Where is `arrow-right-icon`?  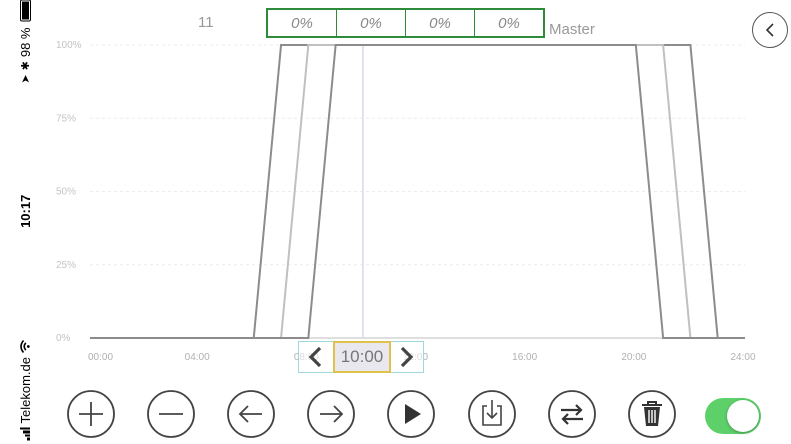 arrow-right-icon is located at coordinates (331, 414).